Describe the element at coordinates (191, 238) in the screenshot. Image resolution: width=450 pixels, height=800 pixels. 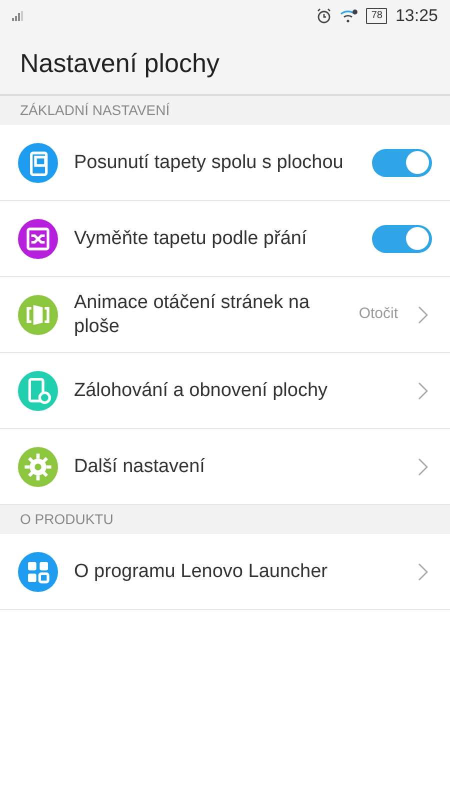
I see `setting-label: Vyměňte tapetu podle přání` at that location.